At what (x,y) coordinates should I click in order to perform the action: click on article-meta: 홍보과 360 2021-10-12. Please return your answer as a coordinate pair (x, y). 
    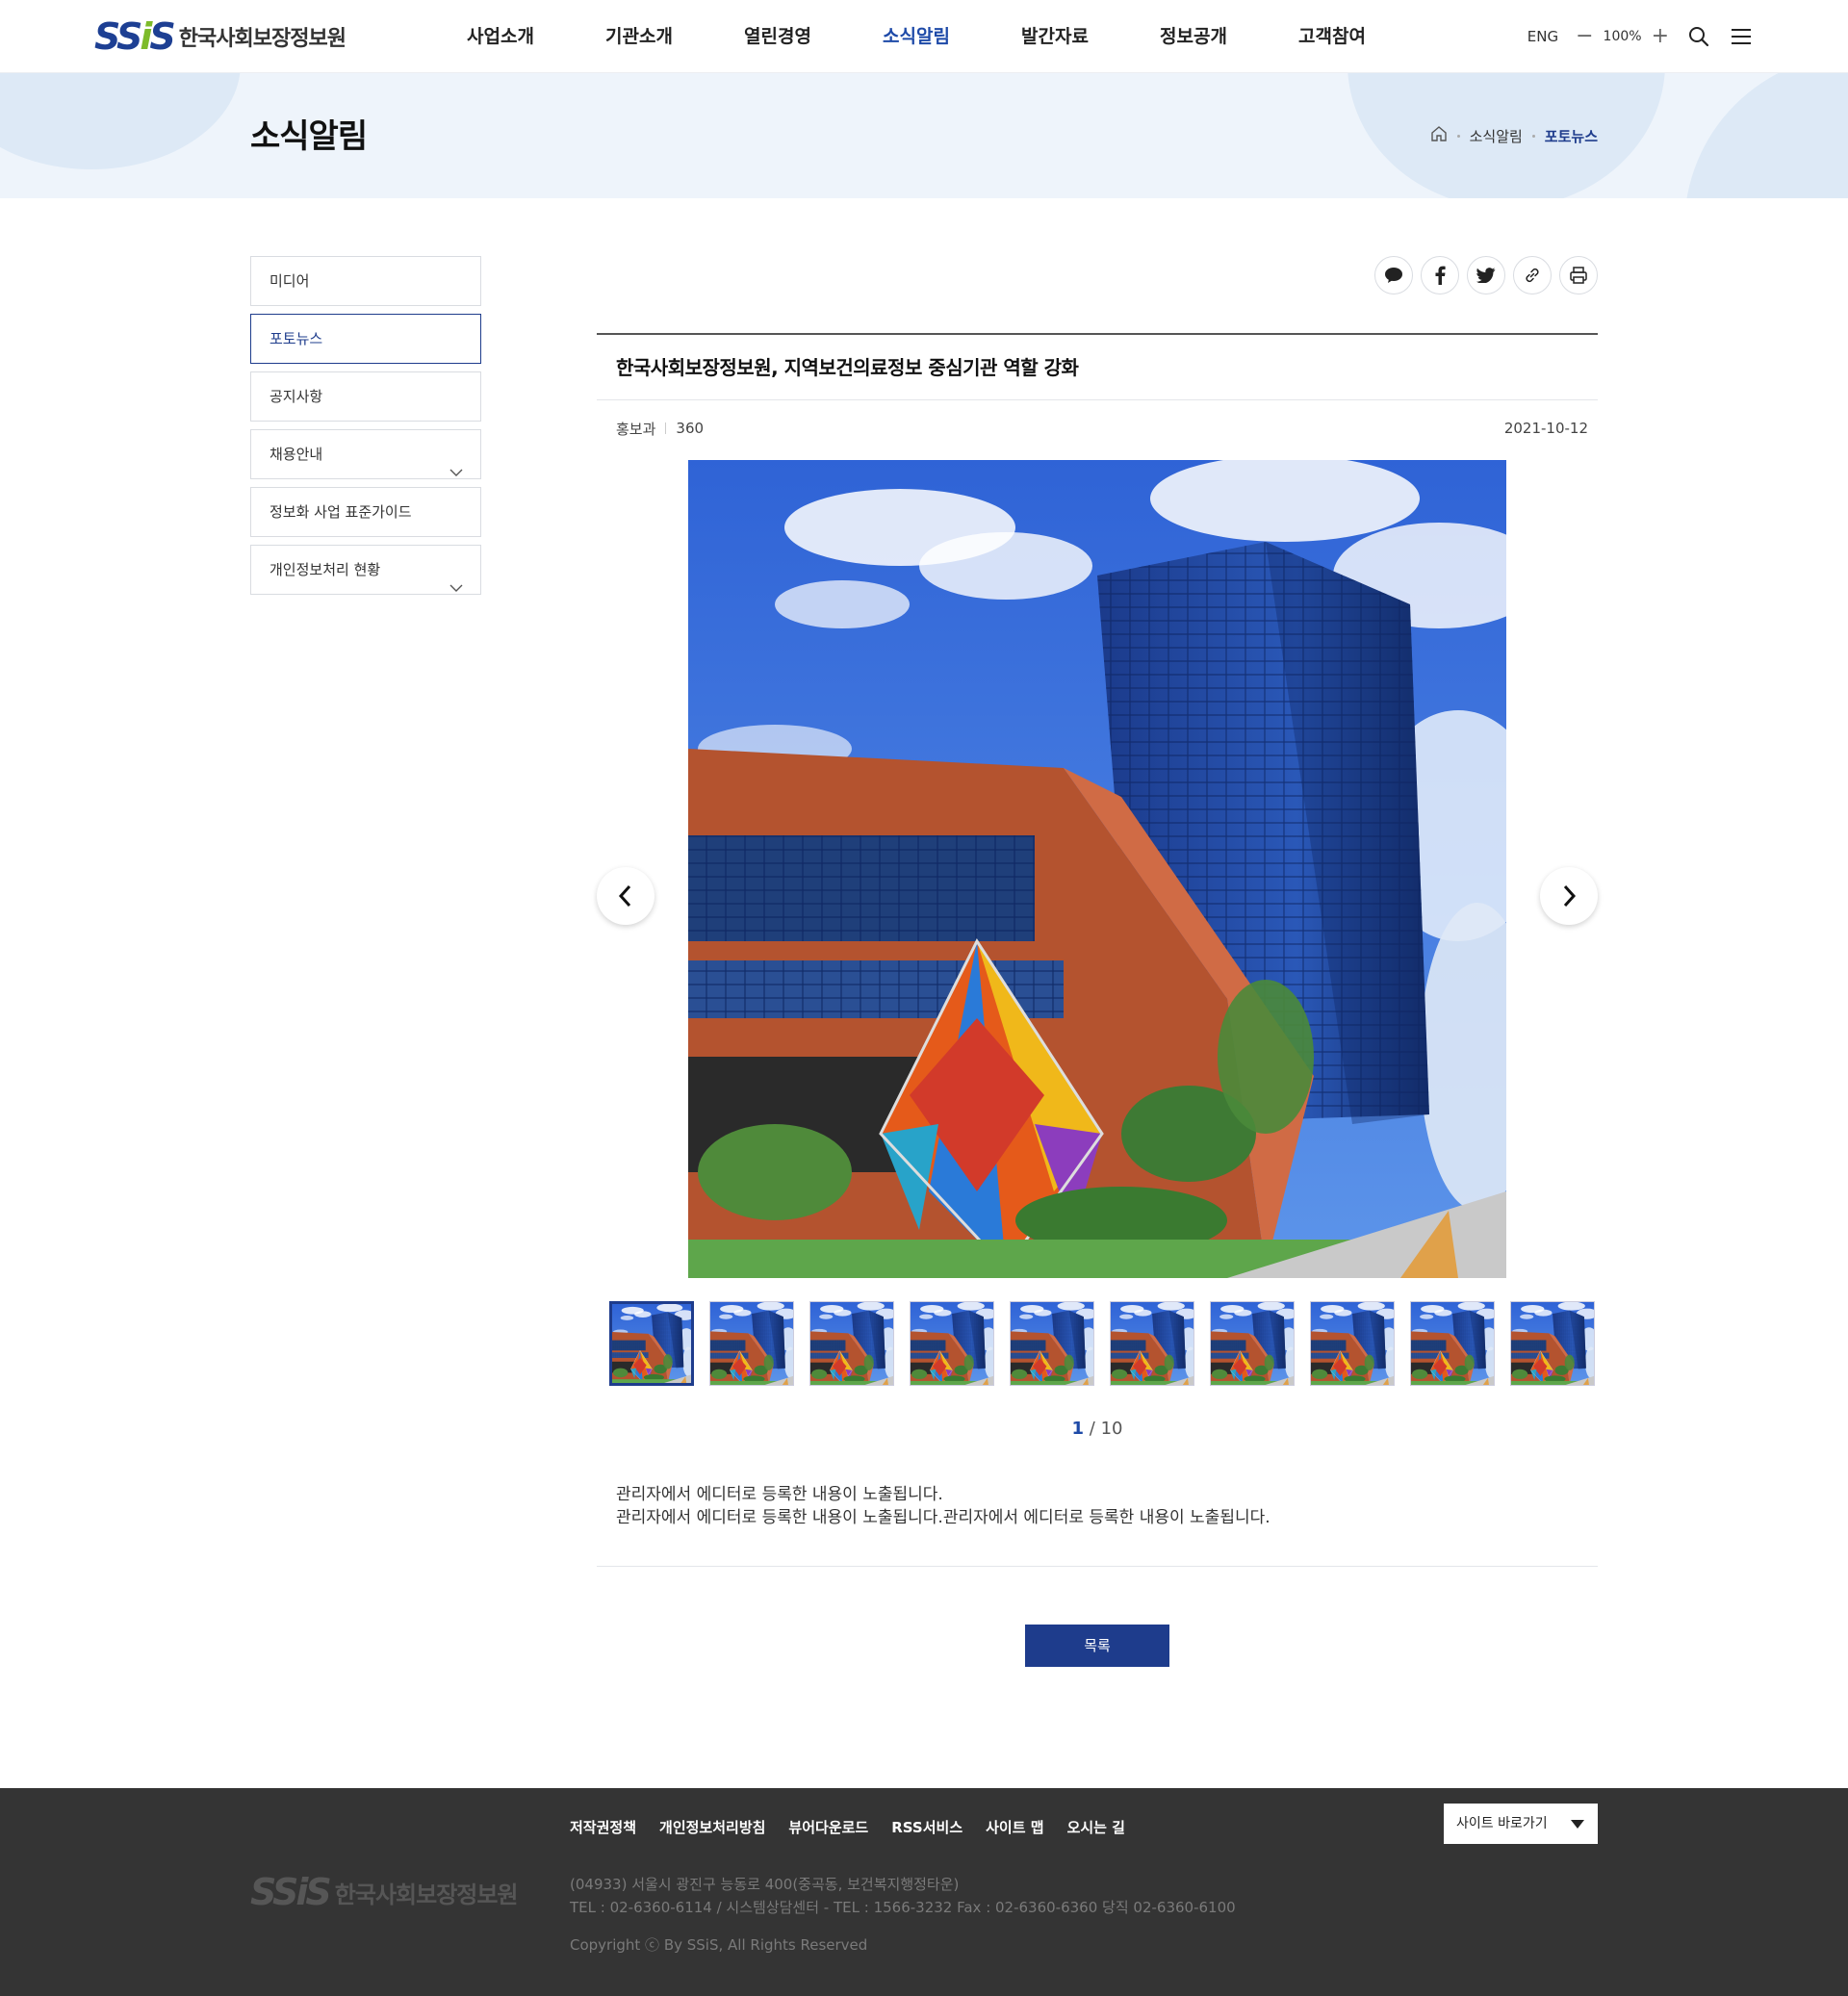
    Looking at the image, I should click on (1097, 428).